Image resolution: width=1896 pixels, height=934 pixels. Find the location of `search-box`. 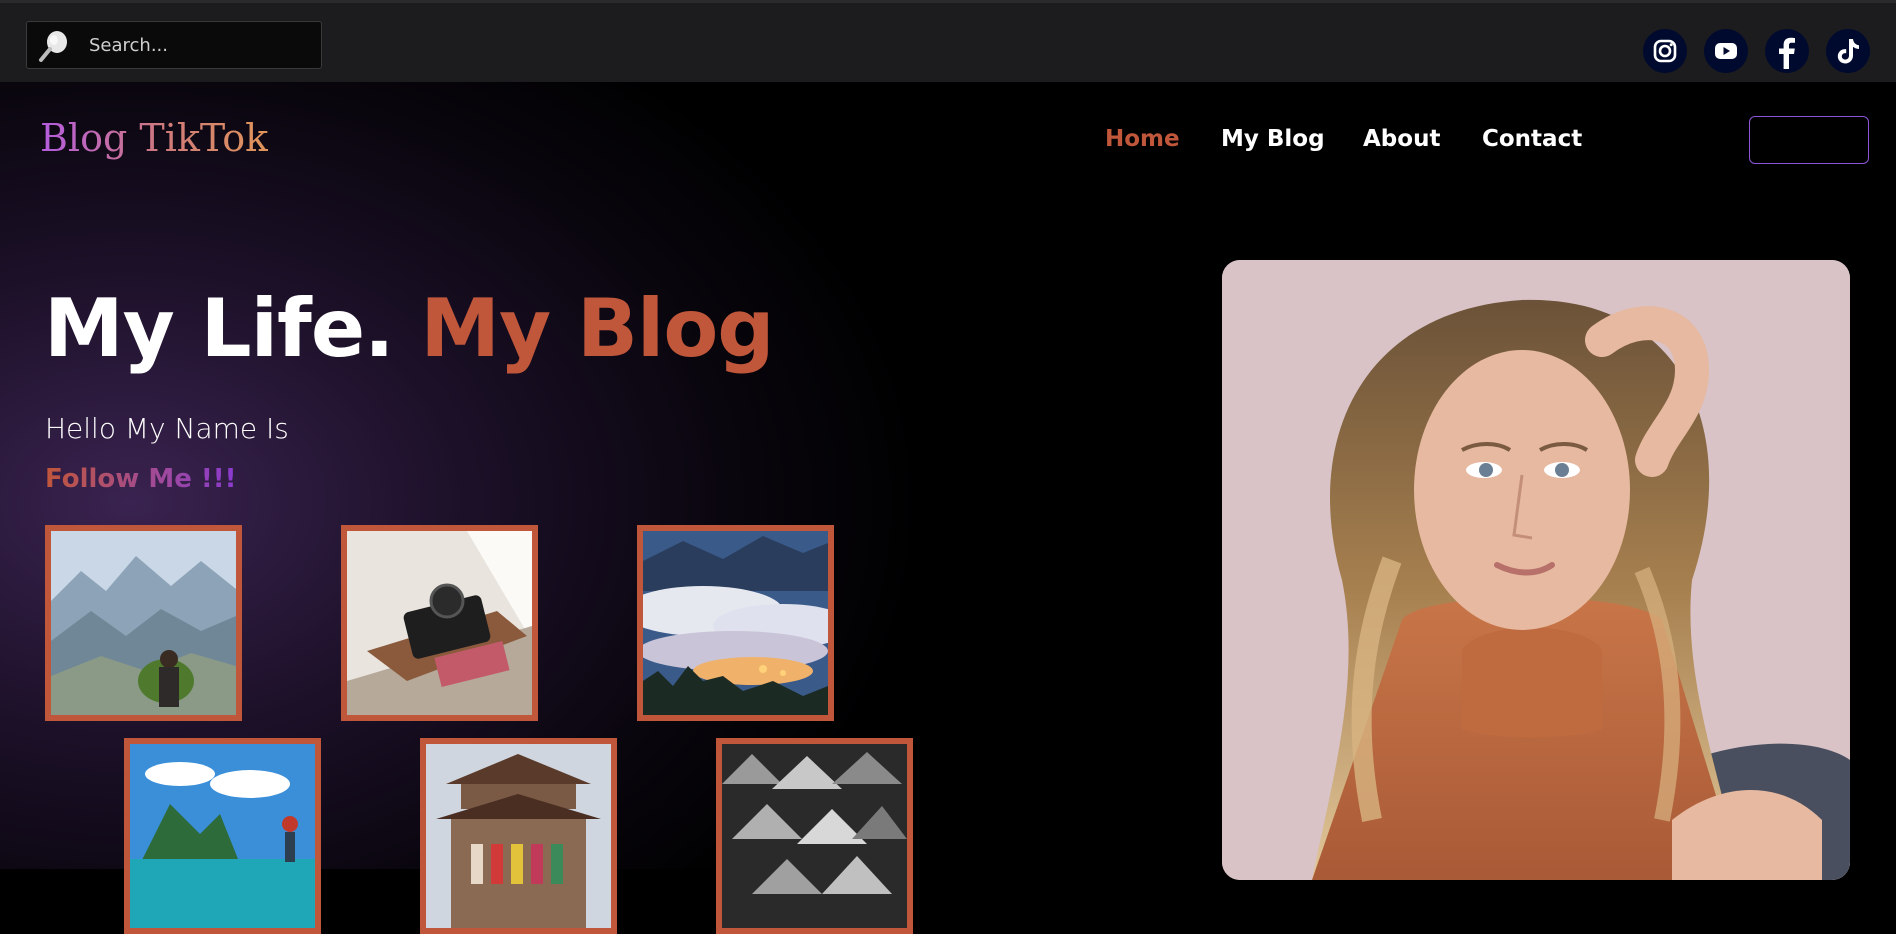

search-box is located at coordinates (174, 45).